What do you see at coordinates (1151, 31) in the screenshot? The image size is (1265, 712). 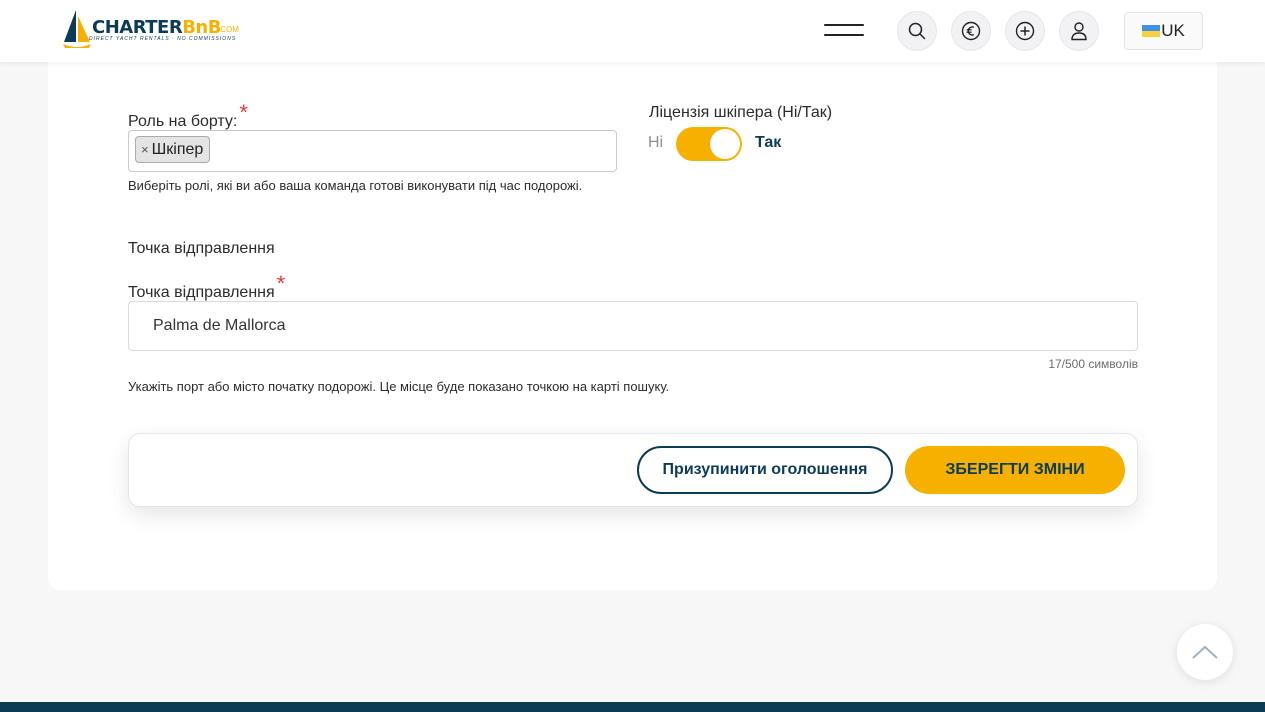 I see `ukraine-flag-icon` at bounding box center [1151, 31].